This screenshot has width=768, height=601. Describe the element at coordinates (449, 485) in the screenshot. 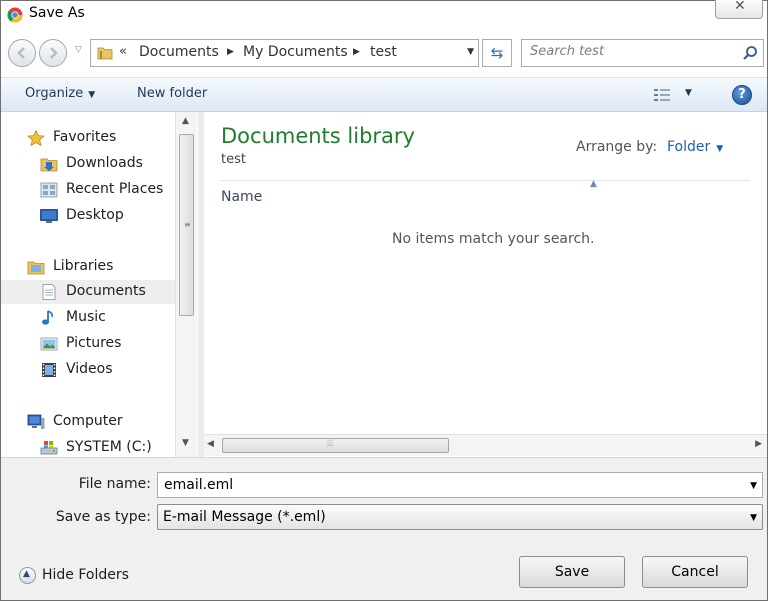

I see `file-name-field` at that location.